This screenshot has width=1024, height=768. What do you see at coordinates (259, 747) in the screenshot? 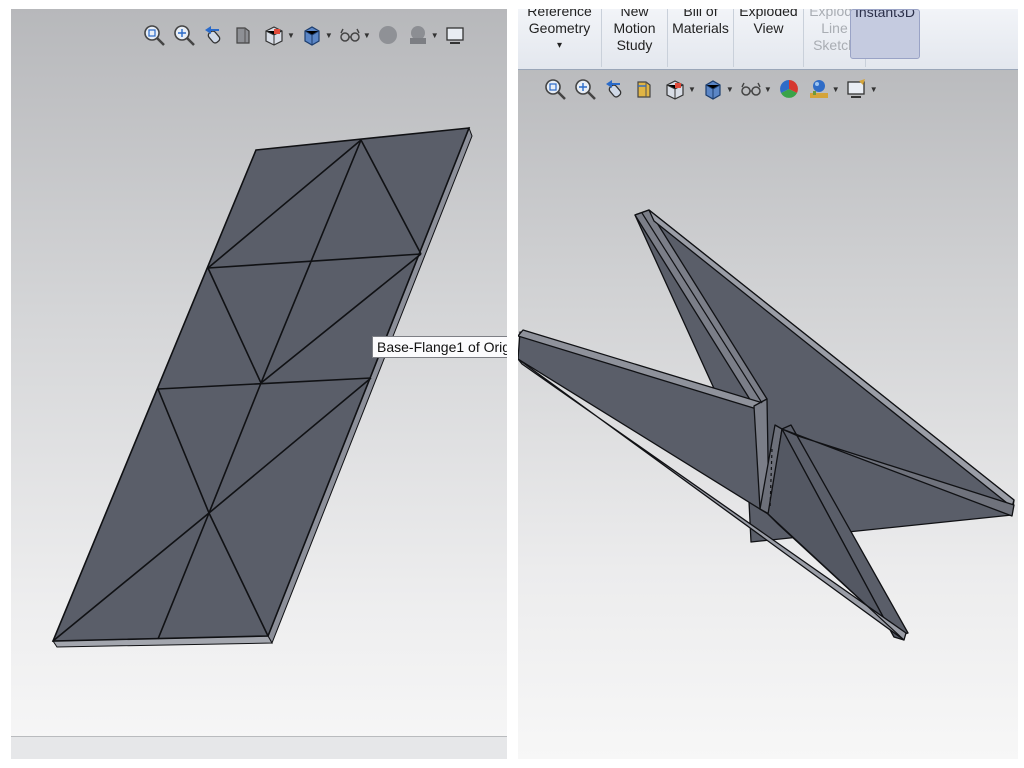
I see `status-bar` at bounding box center [259, 747].